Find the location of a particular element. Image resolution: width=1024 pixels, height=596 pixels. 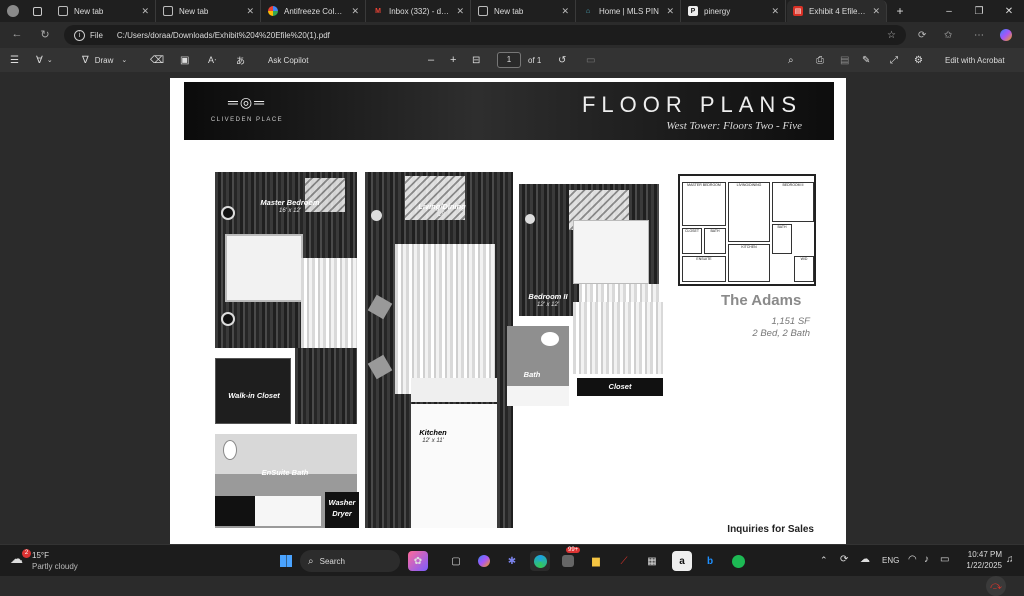

save-as-button: ✎ is located at coordinates (866, 60).